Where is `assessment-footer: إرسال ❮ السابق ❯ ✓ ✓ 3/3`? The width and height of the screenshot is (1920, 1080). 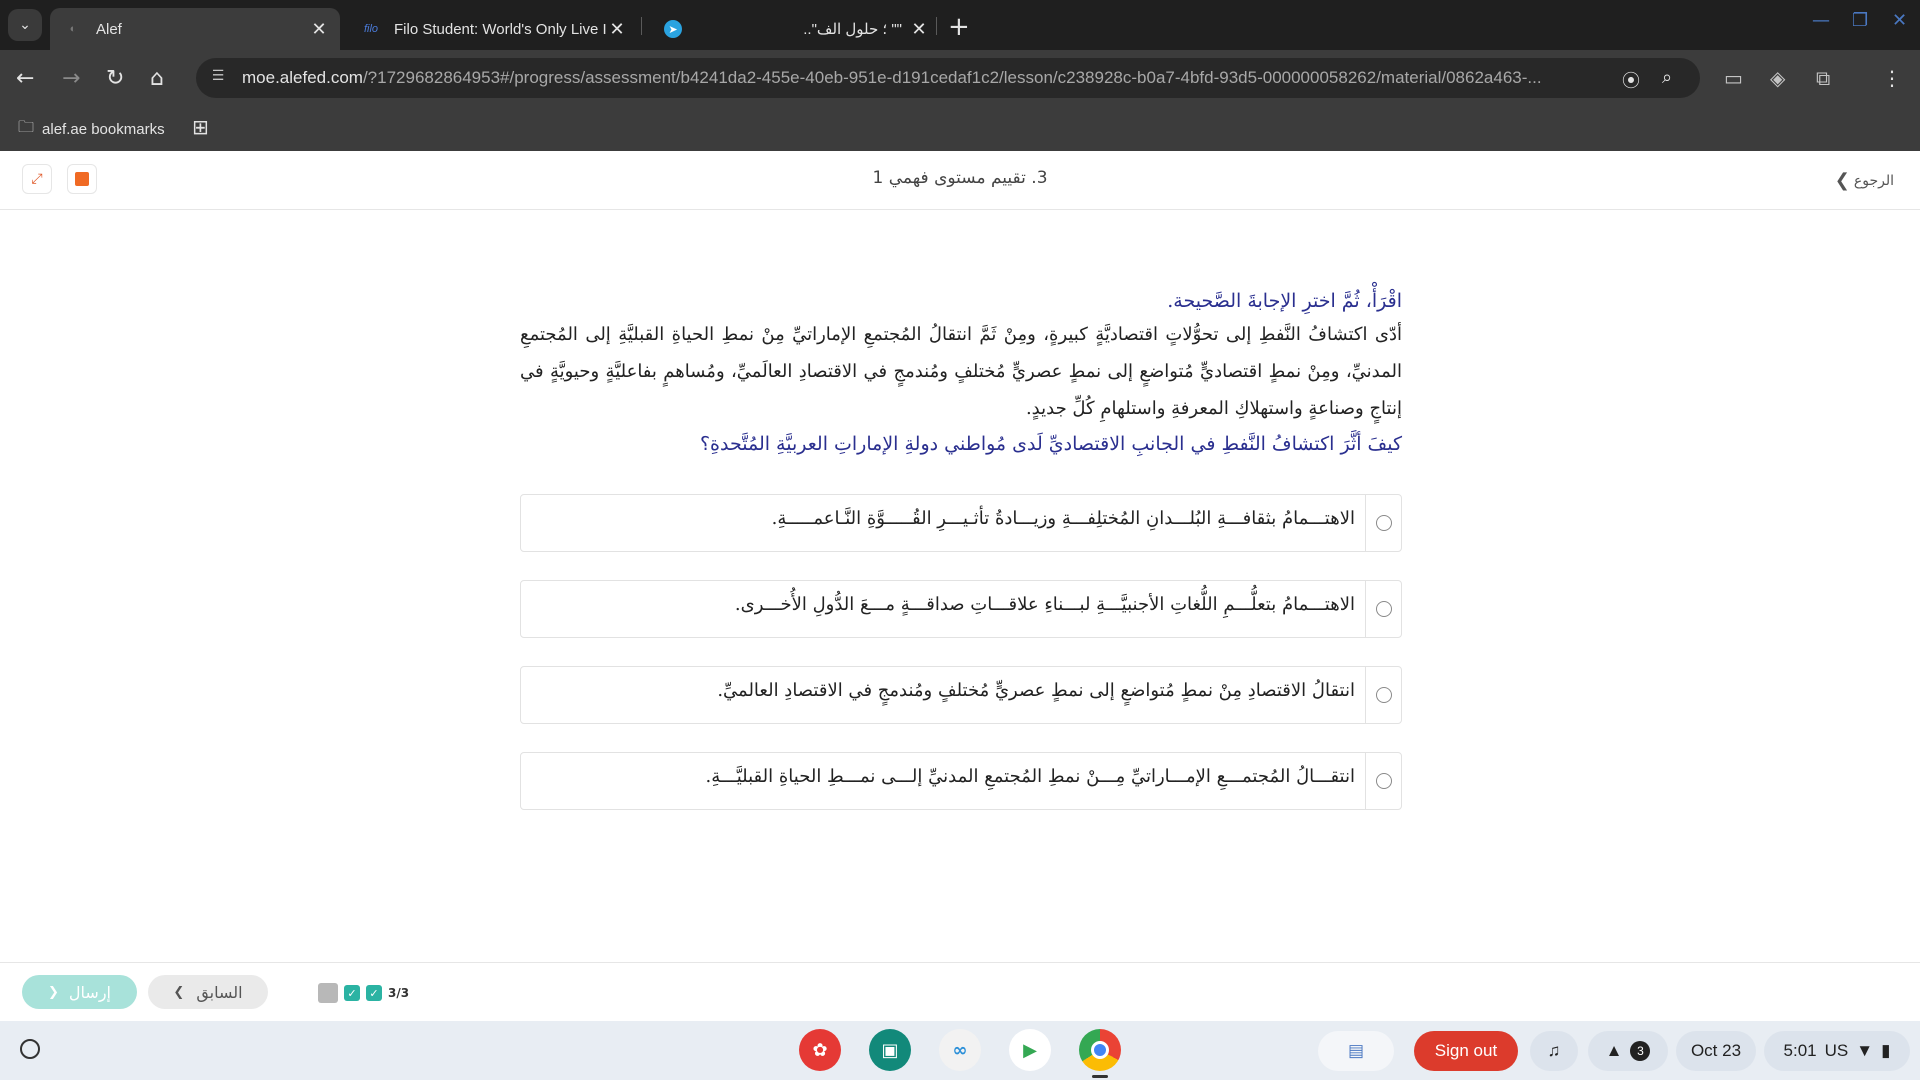 assessment-footer: إرسال ❮ السابق ❯ ✓ ✓ 3/3 is located at coordinates (960, 991).